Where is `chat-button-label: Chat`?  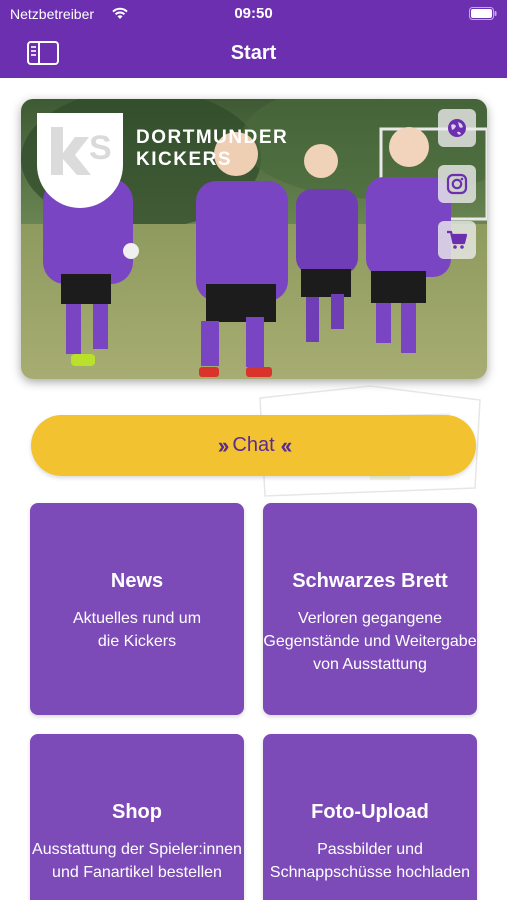
chat-button-label: Chat is located at coordinates (253, 445).